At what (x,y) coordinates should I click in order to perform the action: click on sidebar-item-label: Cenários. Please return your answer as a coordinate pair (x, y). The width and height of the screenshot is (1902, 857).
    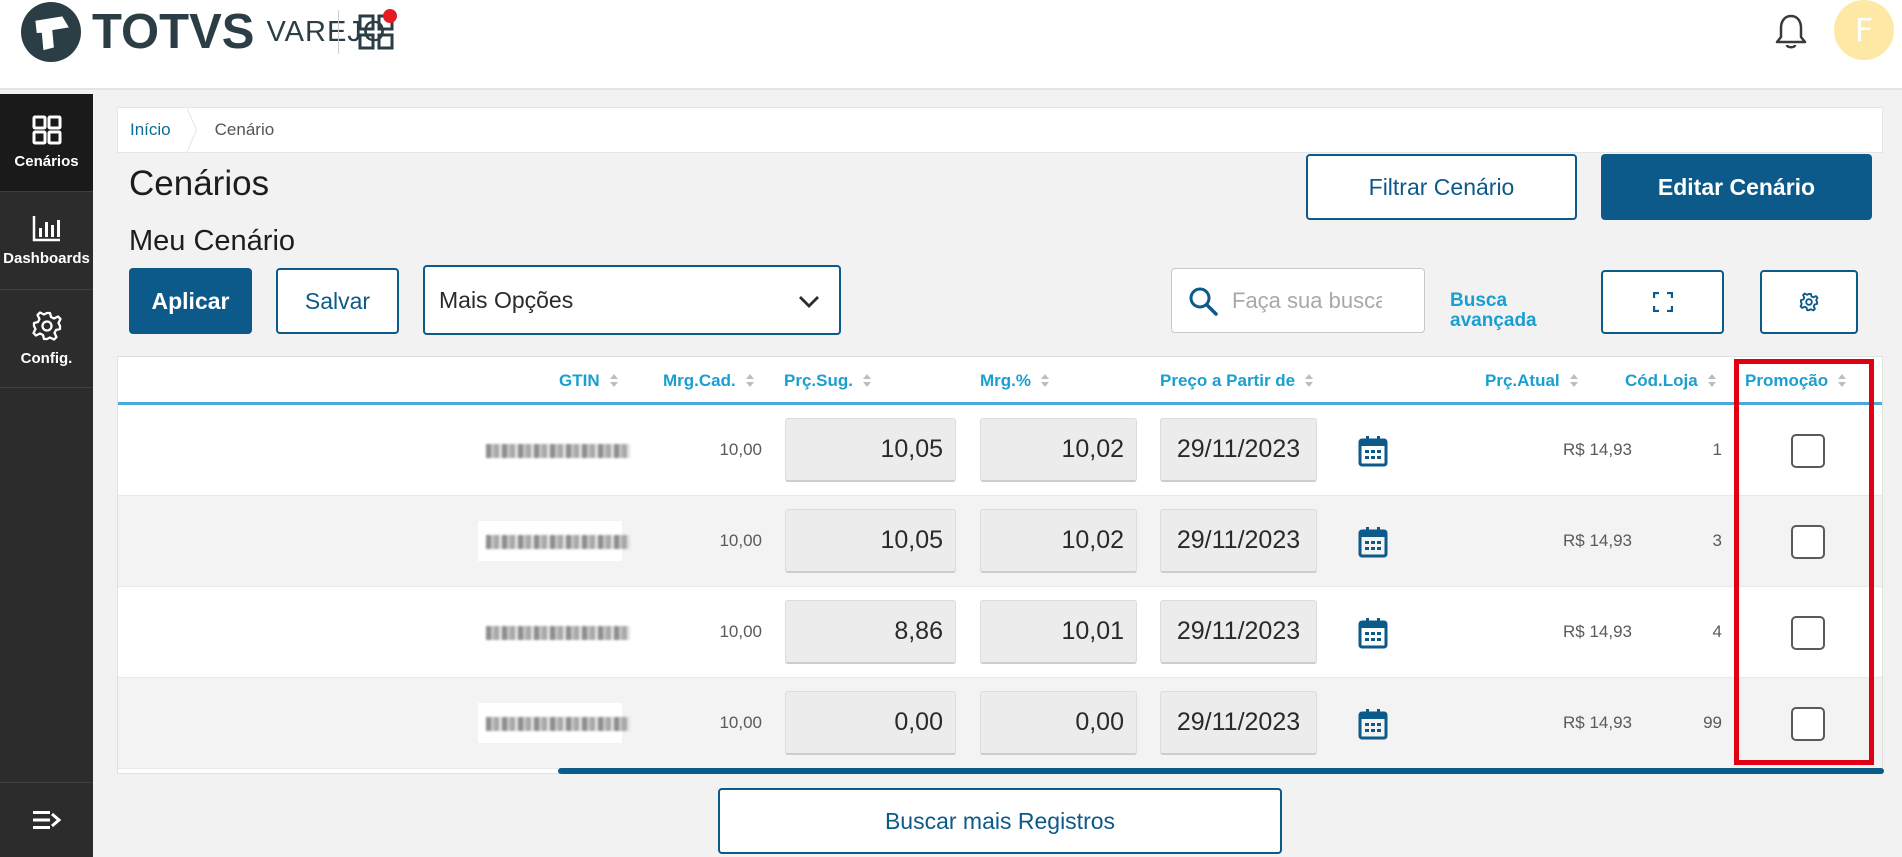
    Looking at the image, I should click on (46, 161).